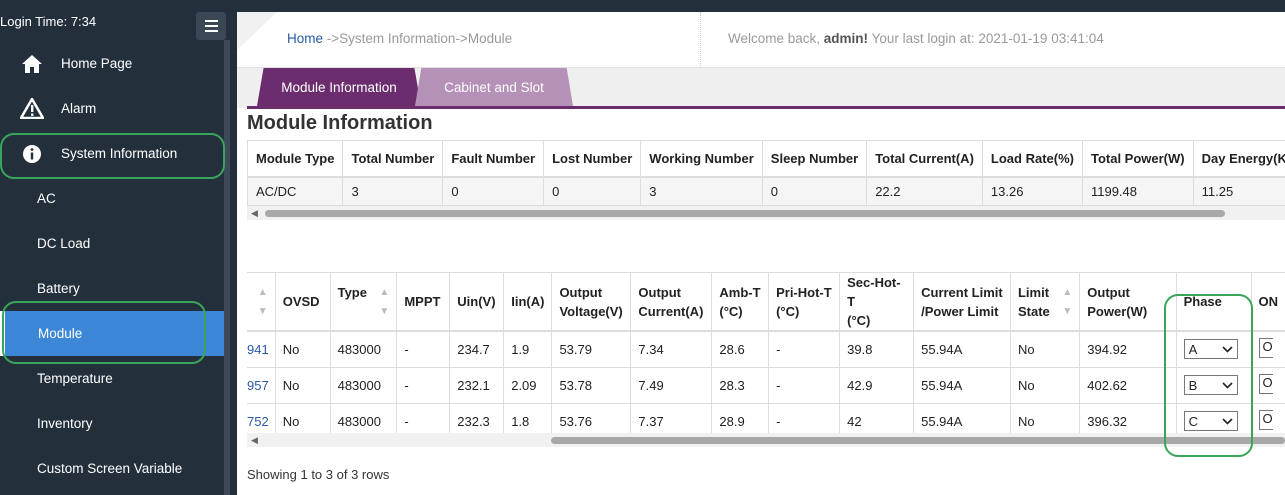 This screenshot has width=1285, height=495. Describe the element at coordinates (352, 292) in the screenshot. I see `header-label: Type` at that location.